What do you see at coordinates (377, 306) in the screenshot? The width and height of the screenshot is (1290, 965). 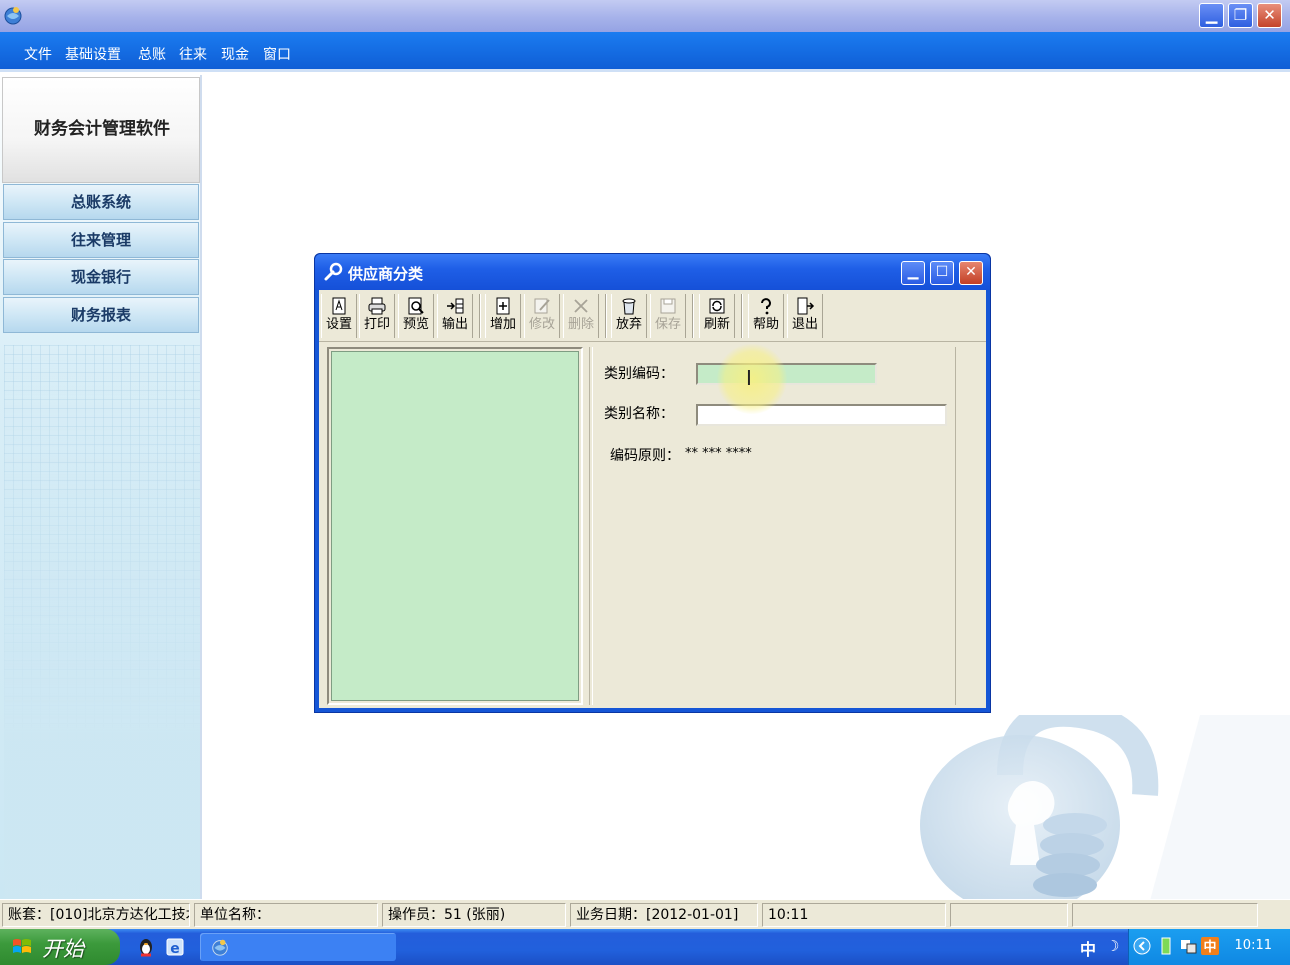 I see `printer-icon` at bounding box center [377, 306].